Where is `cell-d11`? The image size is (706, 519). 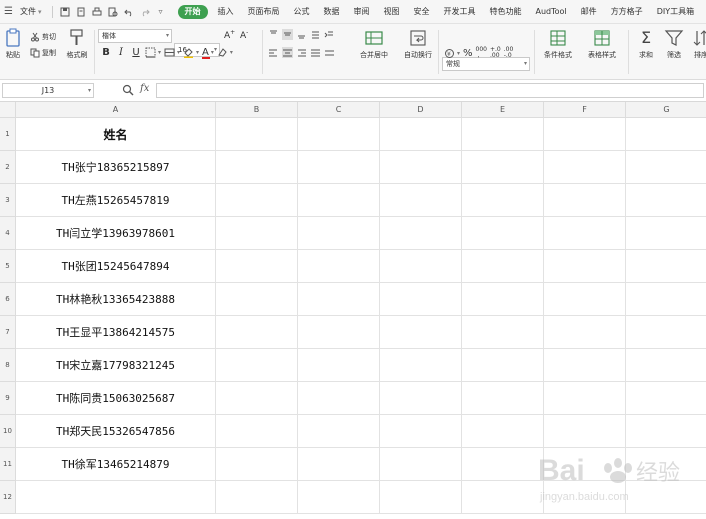
cell-d11 is located at coordinates (421, 464).